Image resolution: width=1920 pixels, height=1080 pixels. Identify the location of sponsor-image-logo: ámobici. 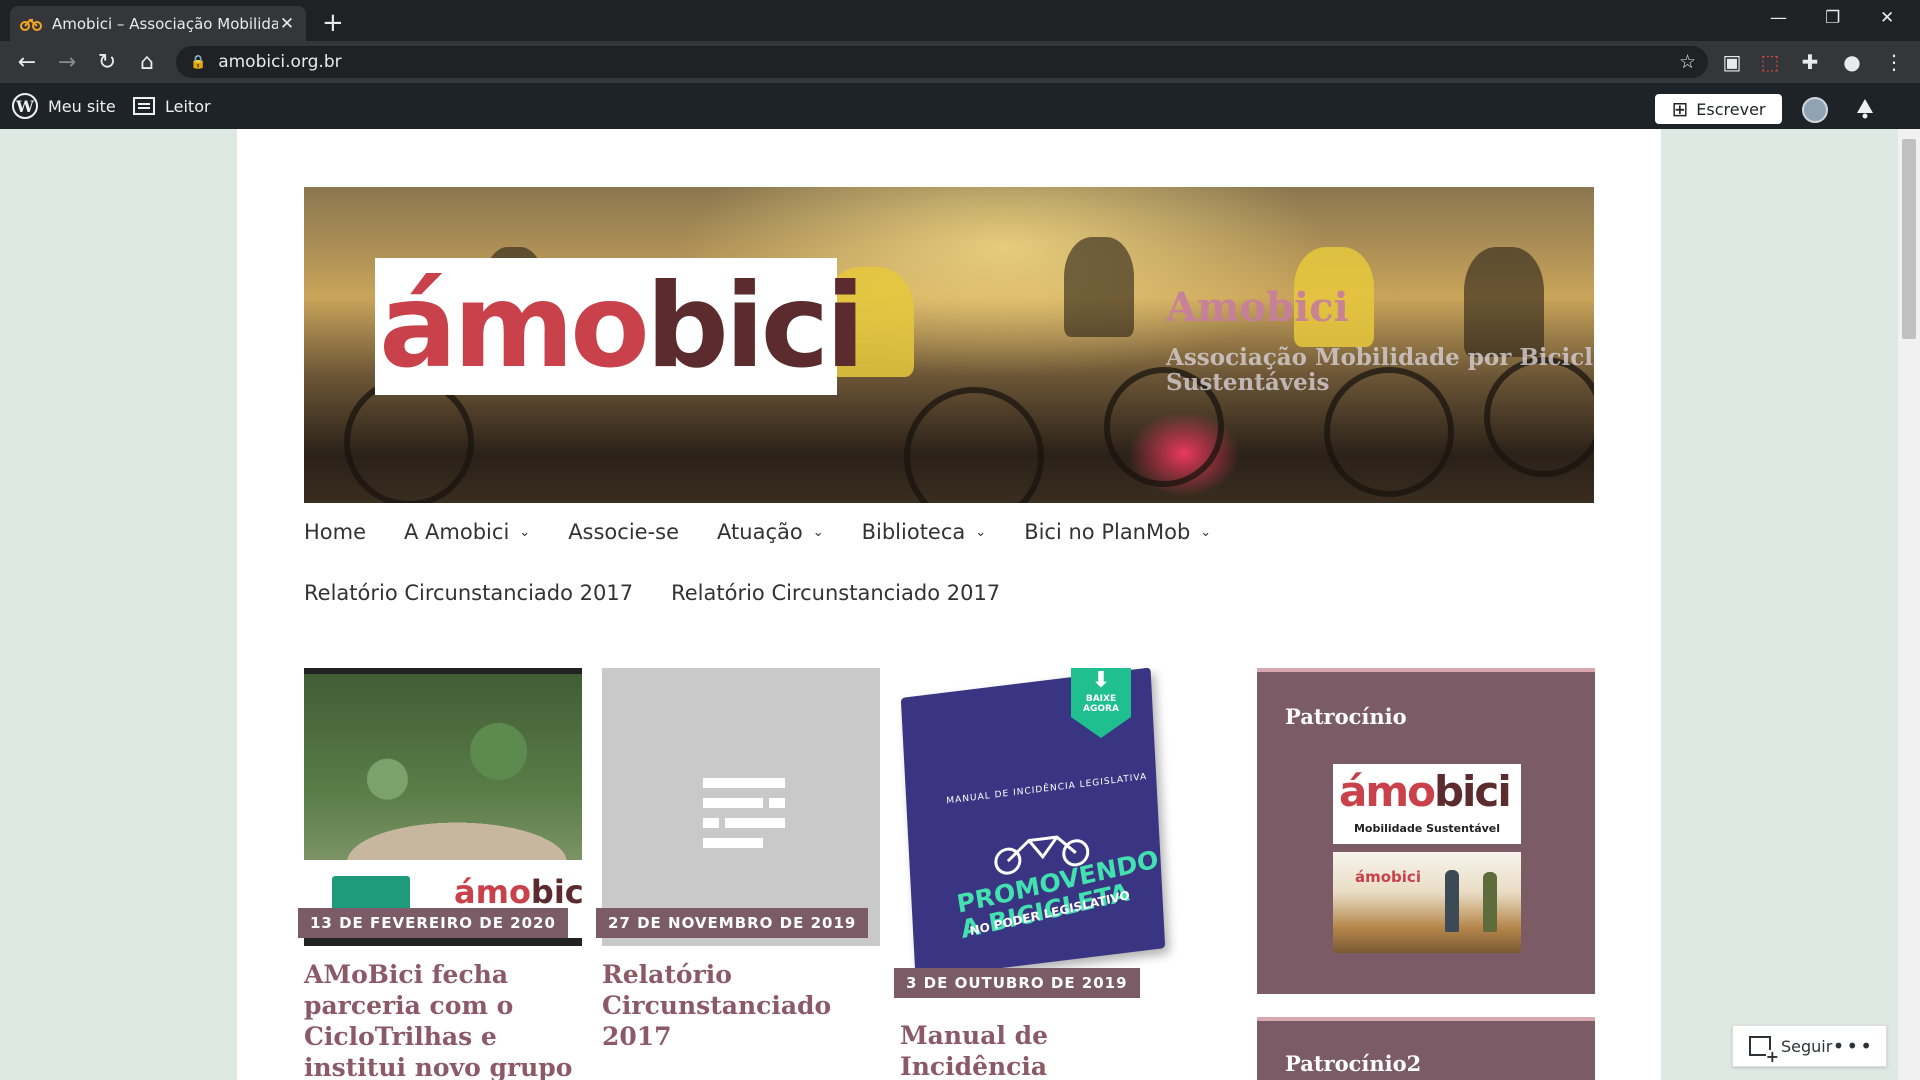
(1388, 877).